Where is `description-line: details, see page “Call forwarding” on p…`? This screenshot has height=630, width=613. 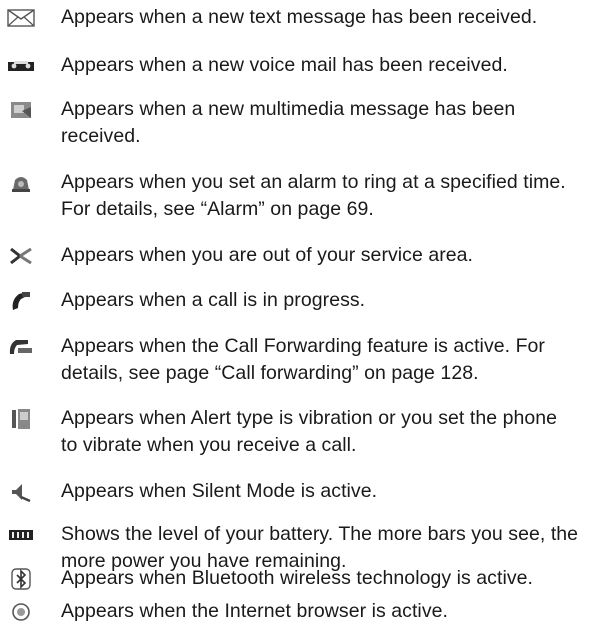
description-line: details, see page “Call forwarding” on p… is located at coordinates (270, 373).